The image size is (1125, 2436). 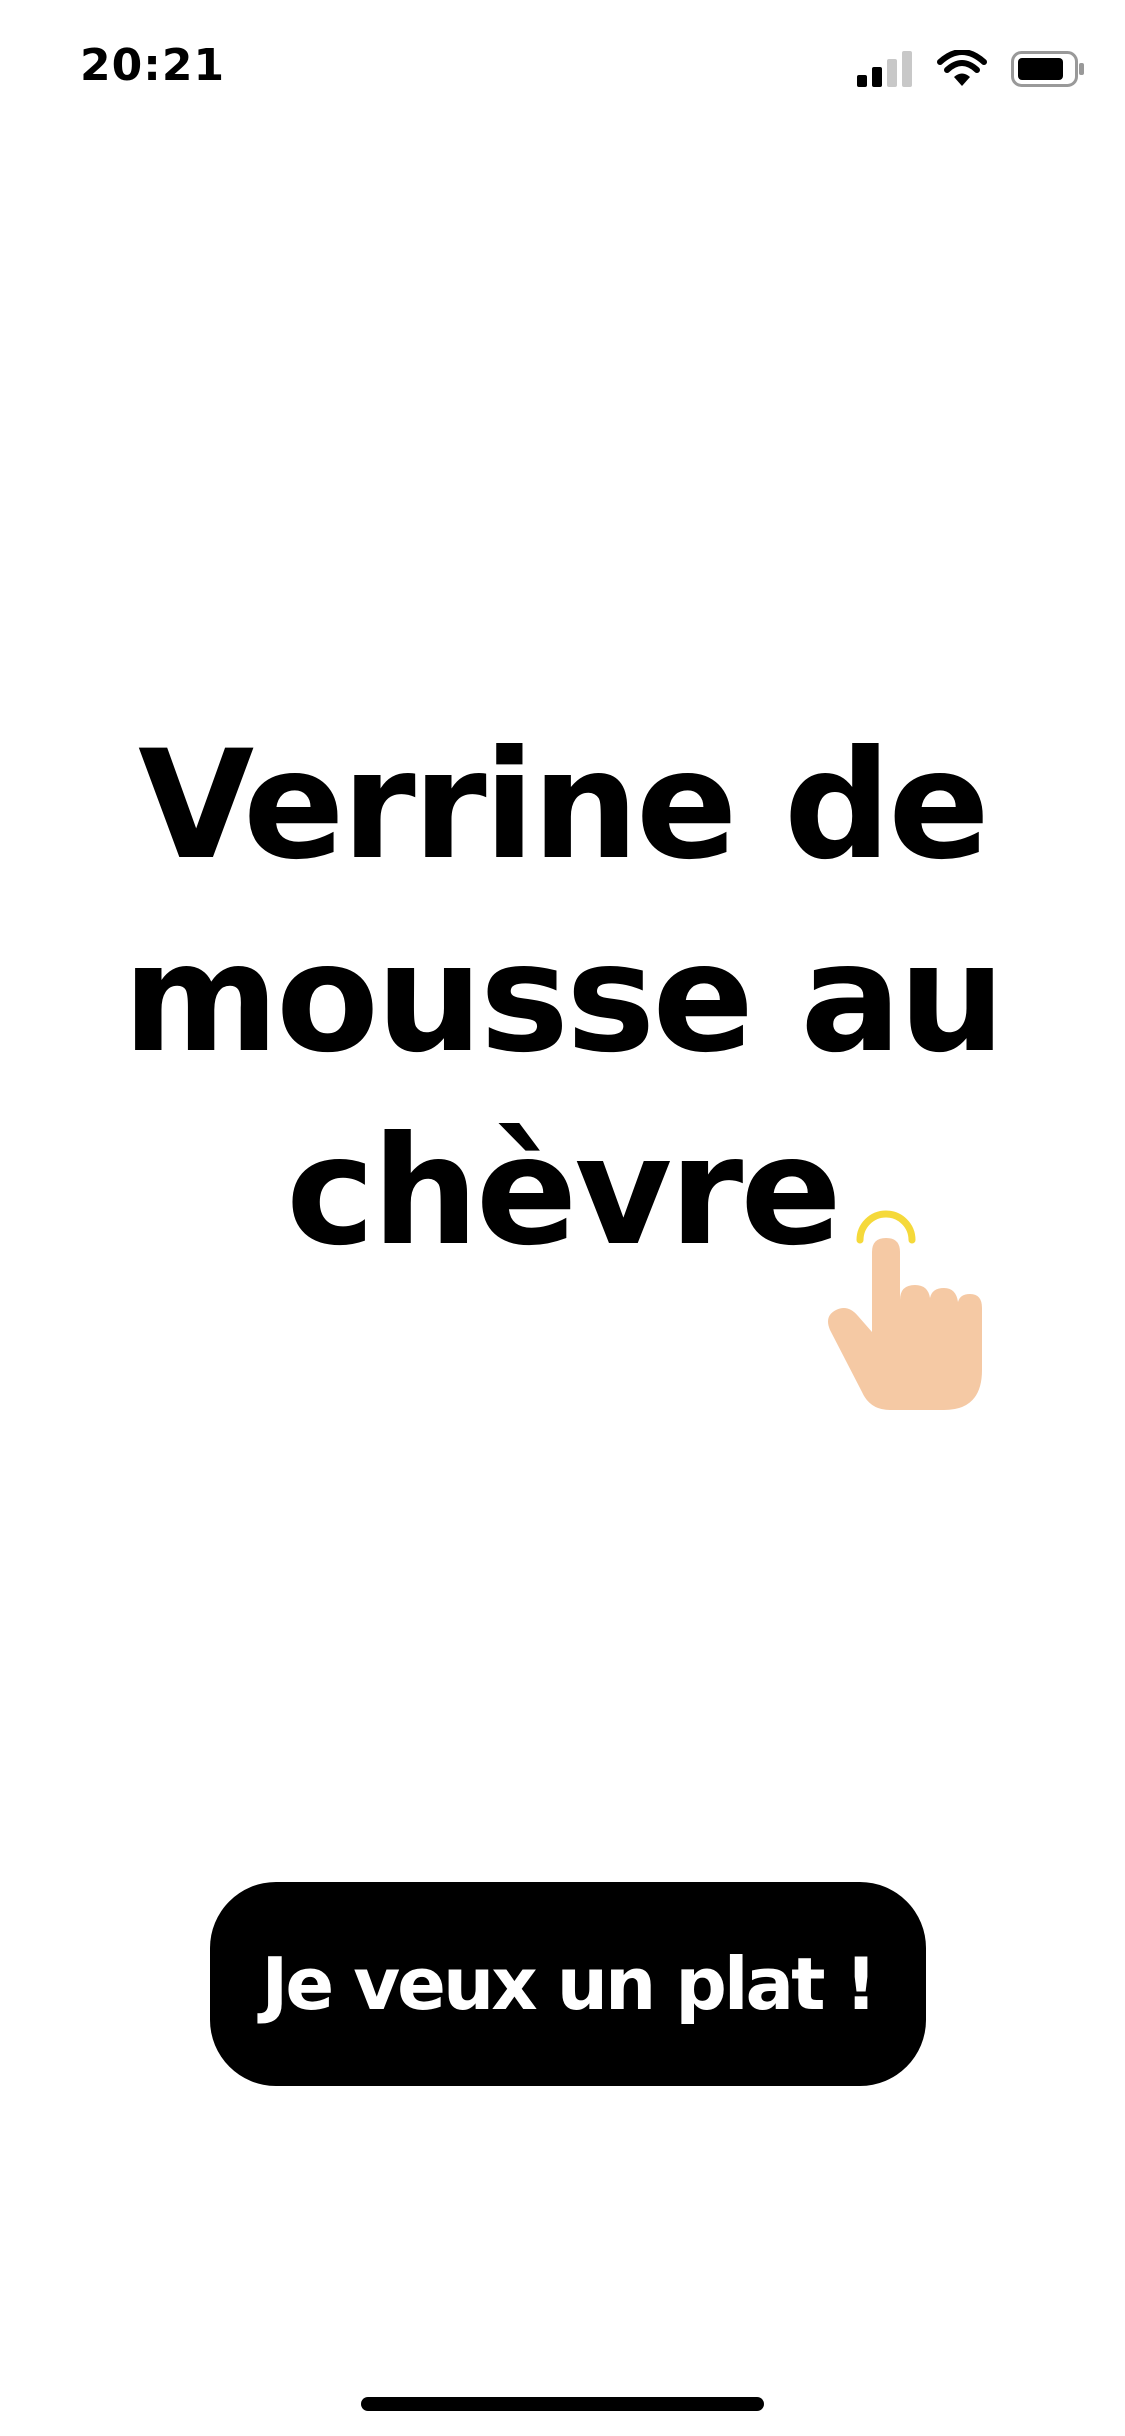 What do you see at coordinates (1048, 69) in the screenshot?
I see `battery-icon` at bounding box center [1048, 69].